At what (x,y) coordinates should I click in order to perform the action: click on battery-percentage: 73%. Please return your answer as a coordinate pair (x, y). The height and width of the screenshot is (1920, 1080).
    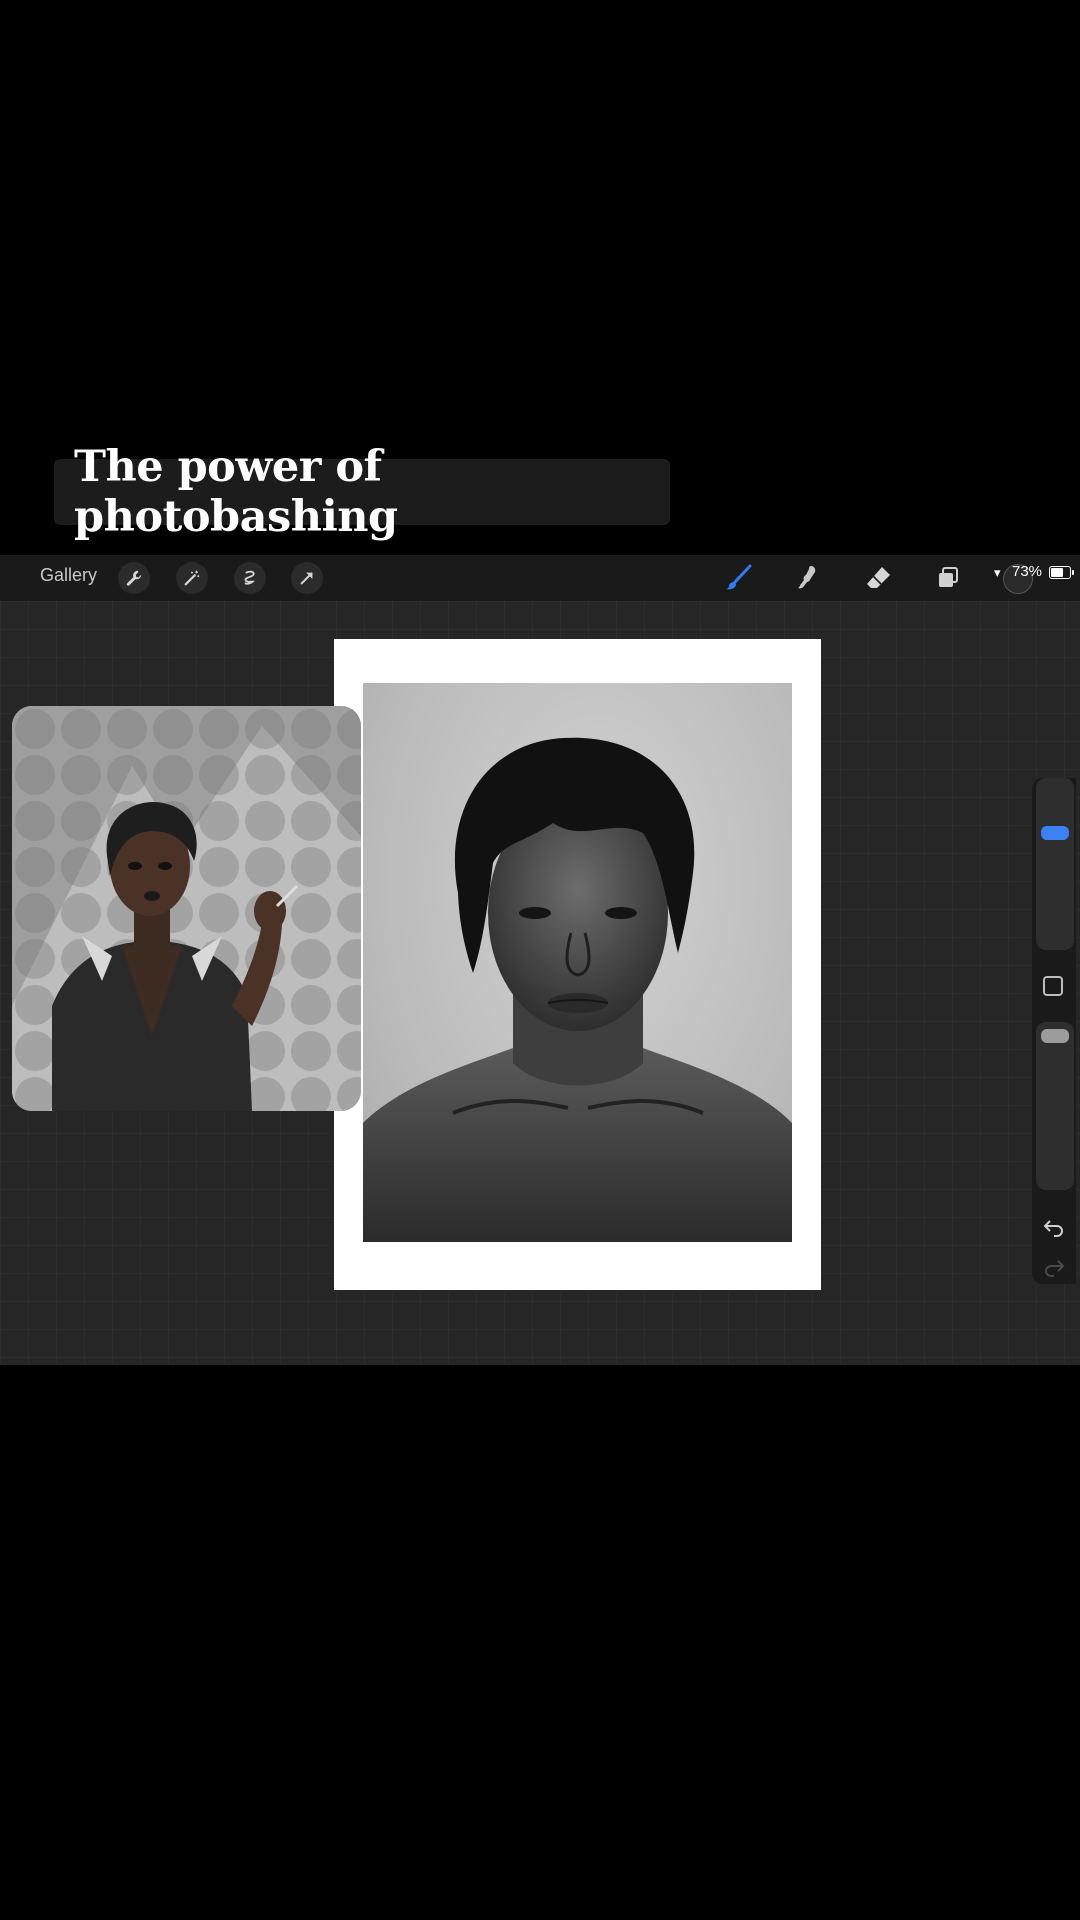
    Looking at the image, I should click on (1027, 571).